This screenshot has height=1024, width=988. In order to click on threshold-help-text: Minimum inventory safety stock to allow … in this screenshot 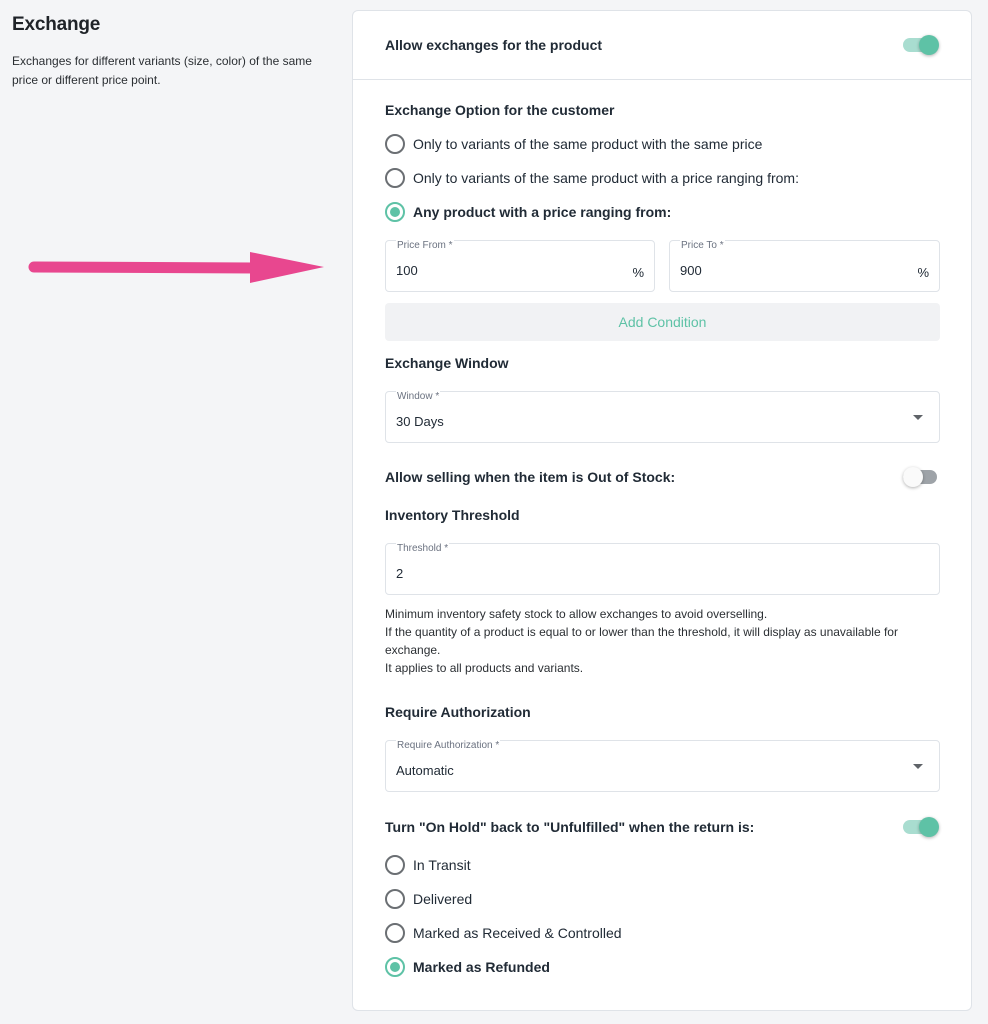, I will do `click(665, 641)`.